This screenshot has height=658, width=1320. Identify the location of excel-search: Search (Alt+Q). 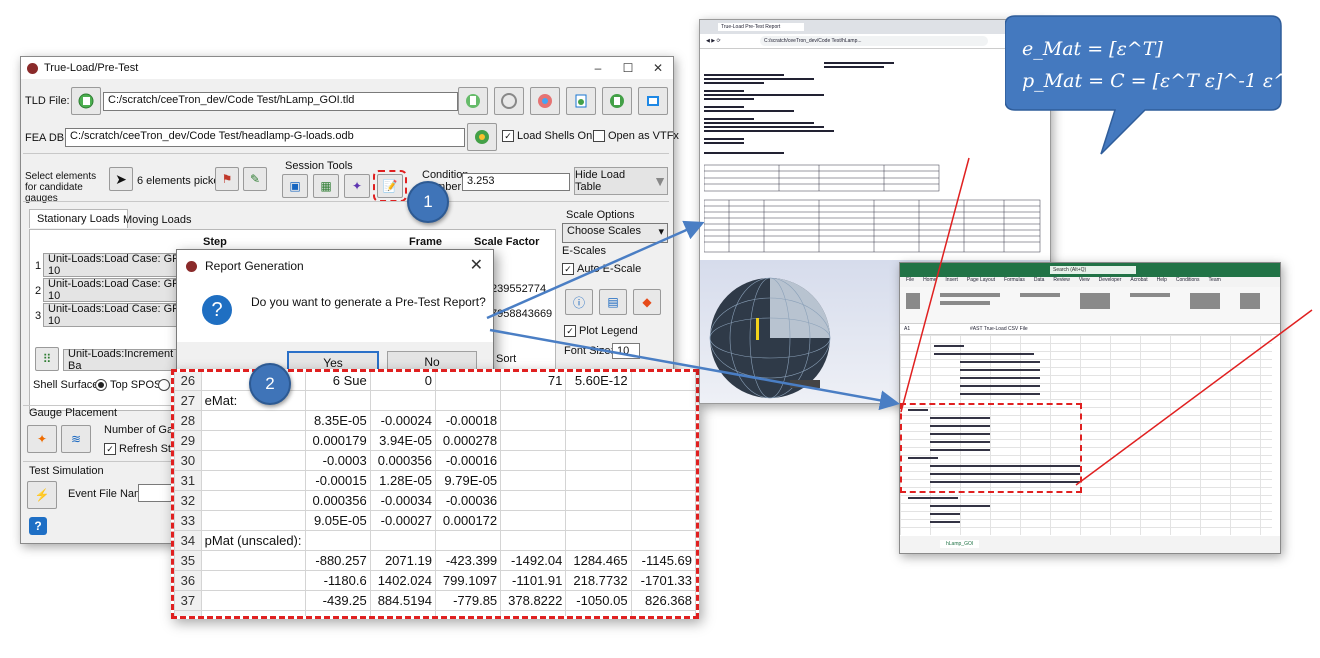
(1093, 270).